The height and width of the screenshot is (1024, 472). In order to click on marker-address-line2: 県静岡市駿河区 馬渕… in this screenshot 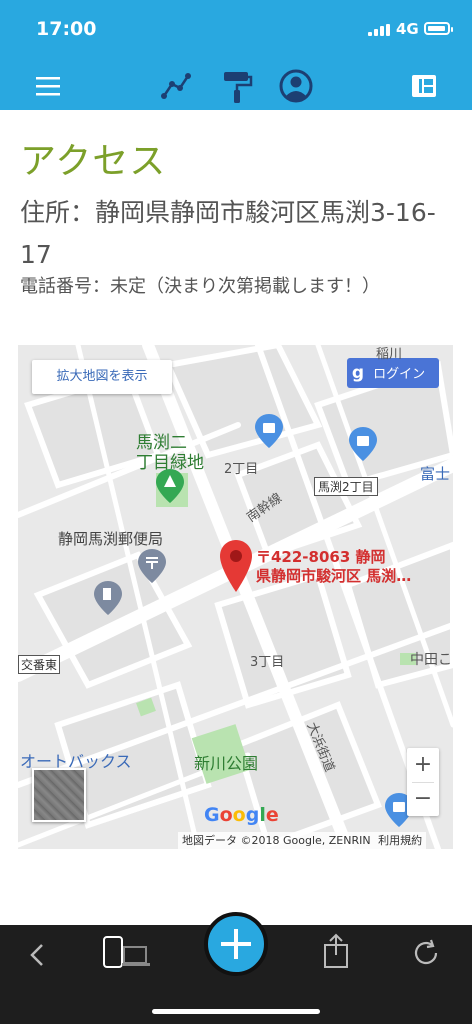, I will do `click(334, 576)`.